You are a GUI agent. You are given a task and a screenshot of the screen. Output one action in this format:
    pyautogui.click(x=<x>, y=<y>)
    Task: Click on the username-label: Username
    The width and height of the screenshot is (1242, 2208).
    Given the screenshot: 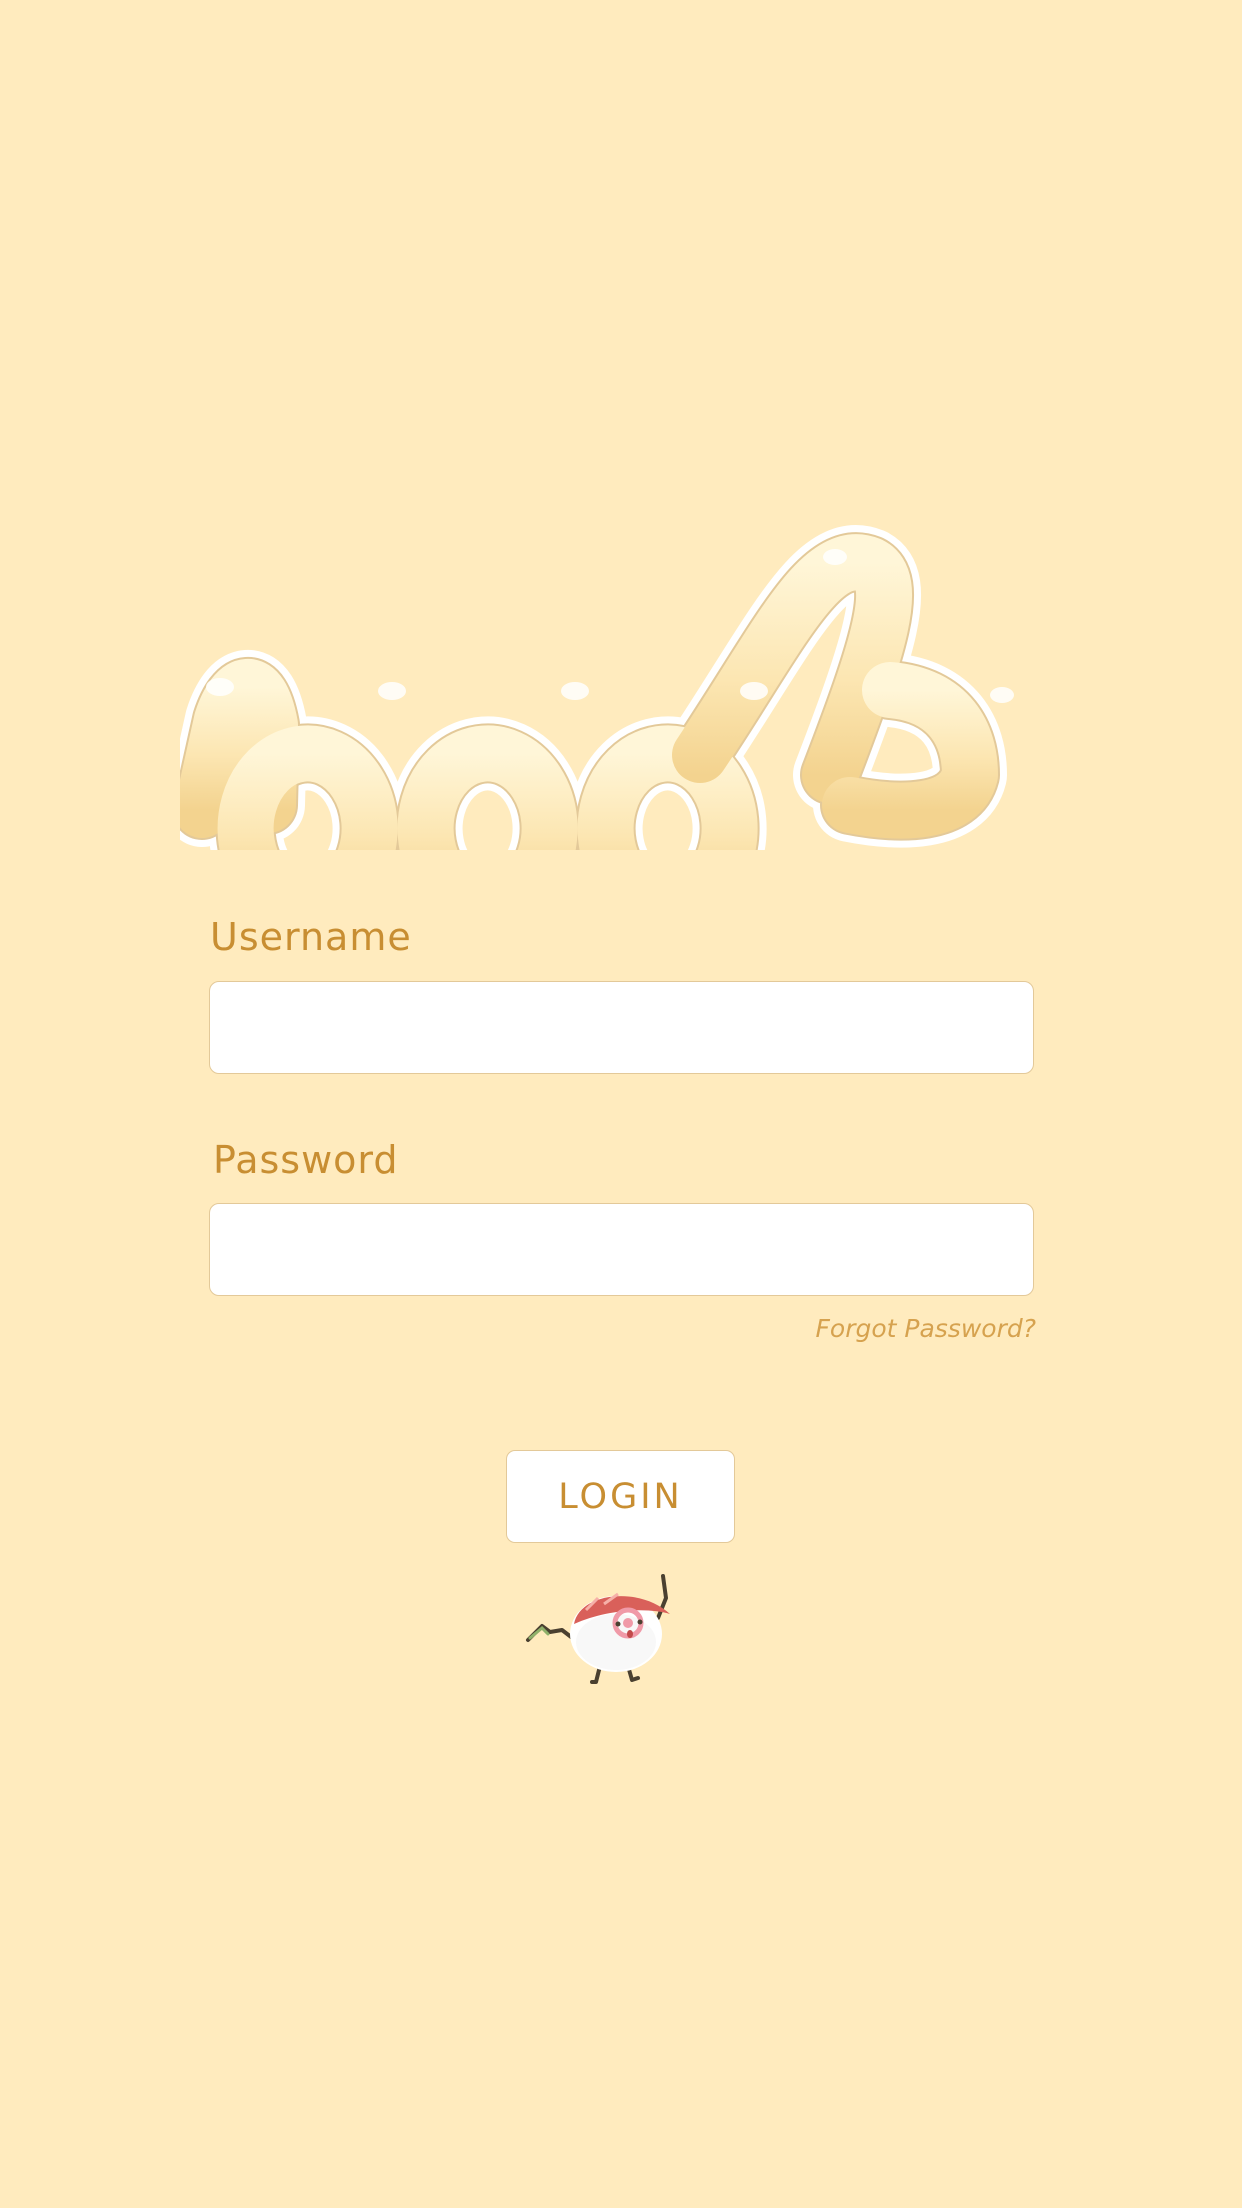 What is the action you would take?
    pyautogui.click(x=311, y=937)
    